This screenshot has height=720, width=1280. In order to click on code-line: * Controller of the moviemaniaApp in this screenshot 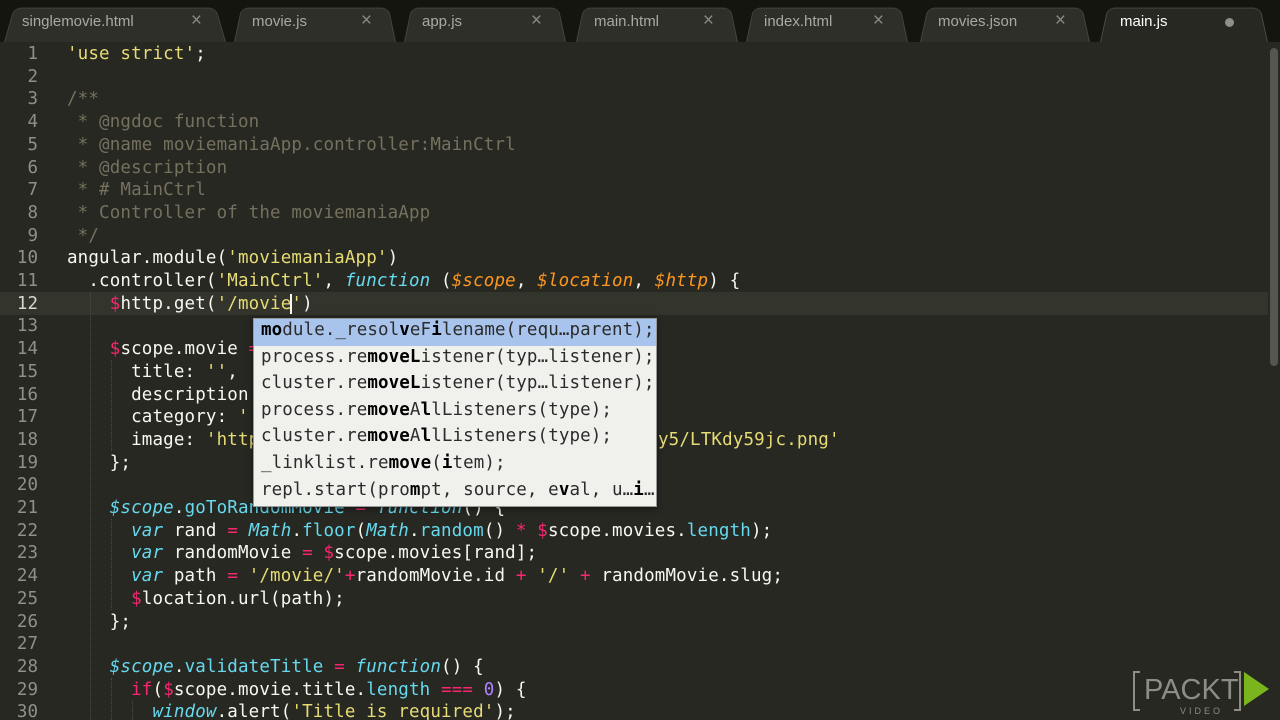, I will do `click(249, 213)`.